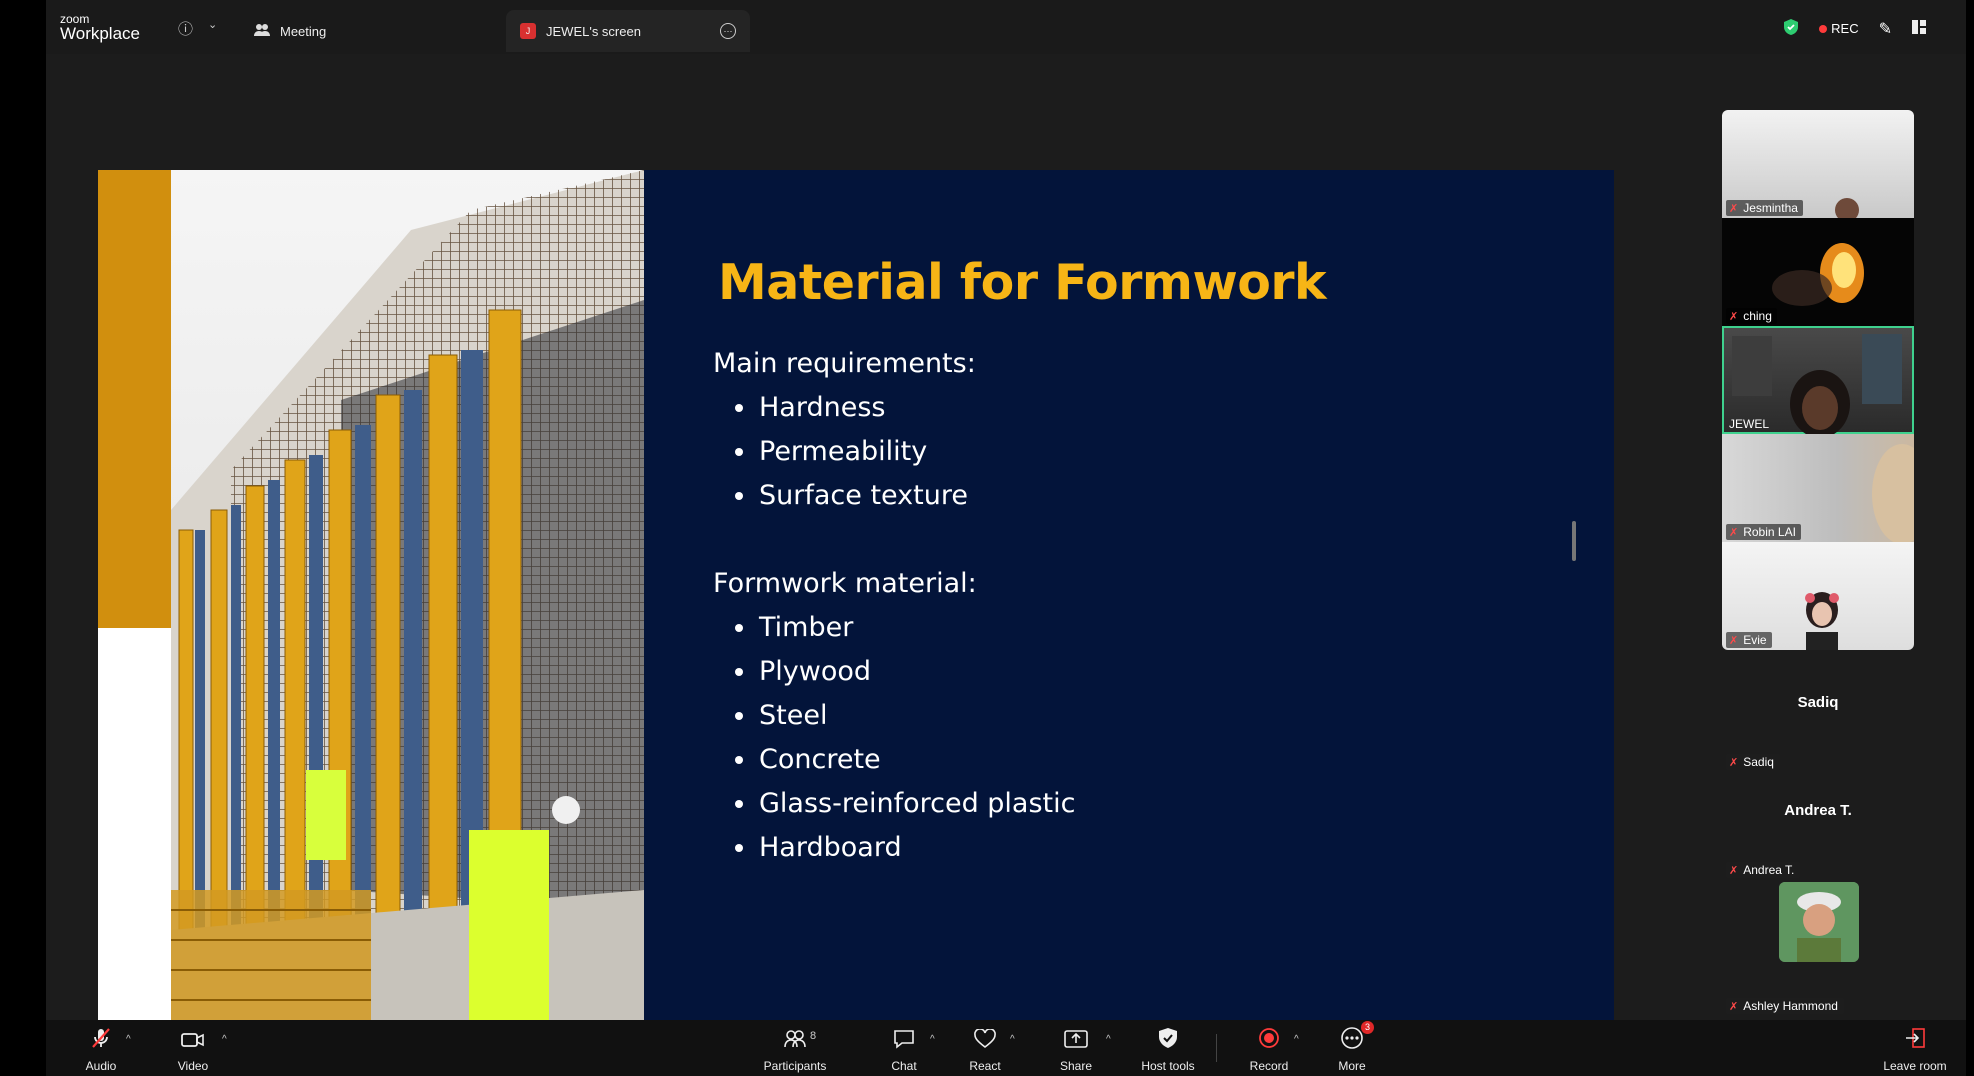 The height and width of the screenshot is (1076, 1974). What do you see at coordinates (1168, 1048) in the screenshot?
I see `host-tools-button: Host tools` at bounding box center [1168, 1048].